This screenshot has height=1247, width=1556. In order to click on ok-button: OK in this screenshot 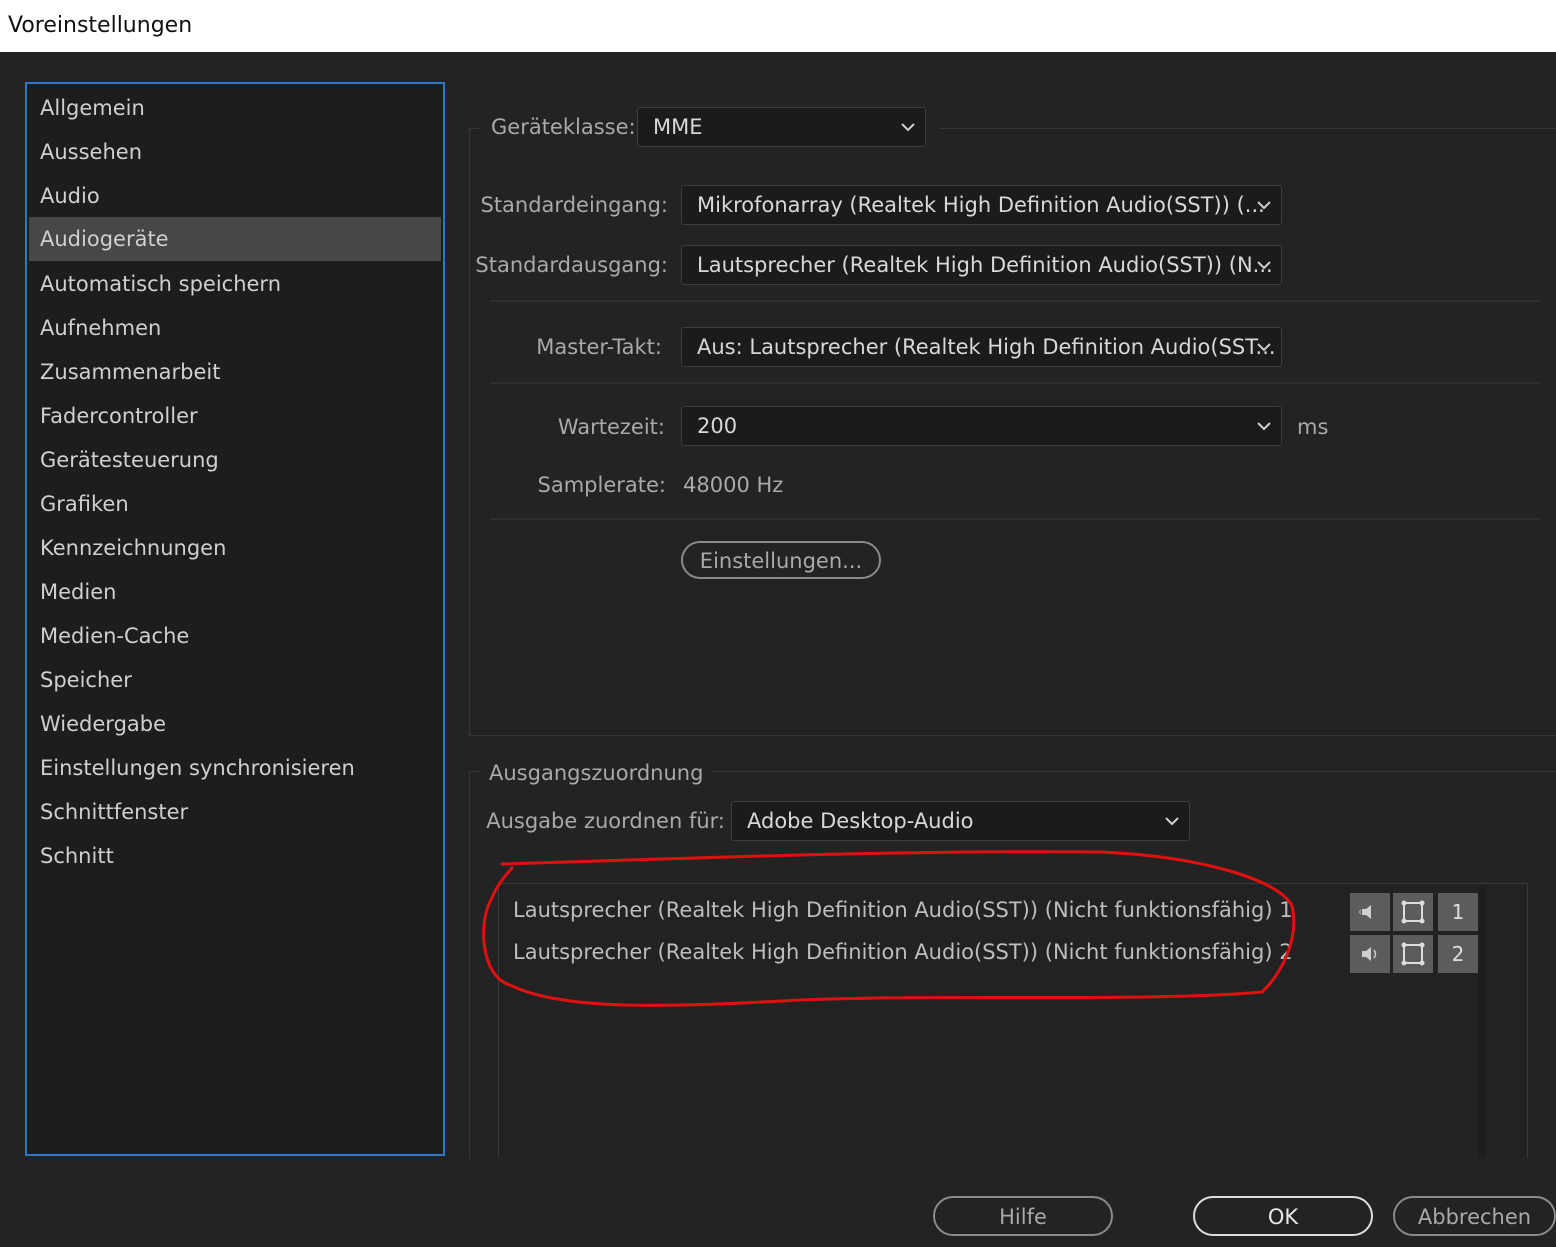, I will do `click(1283, 1216)`.